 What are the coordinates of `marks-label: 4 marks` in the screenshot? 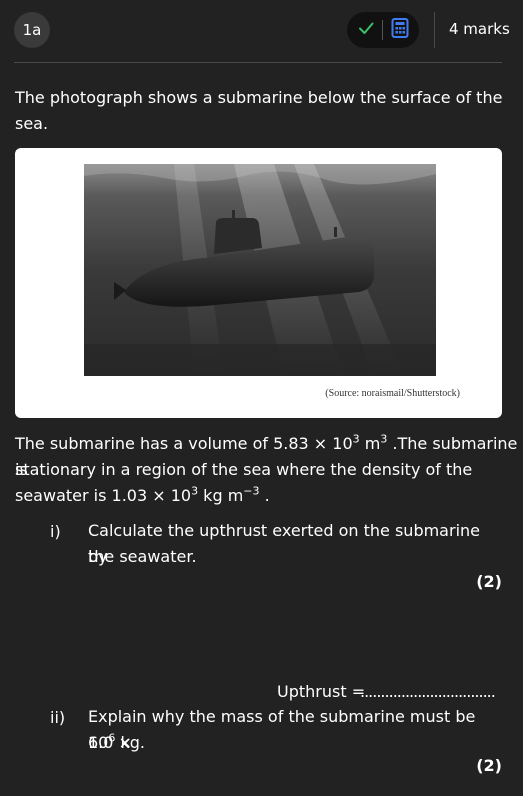 It's located at (479, 29).